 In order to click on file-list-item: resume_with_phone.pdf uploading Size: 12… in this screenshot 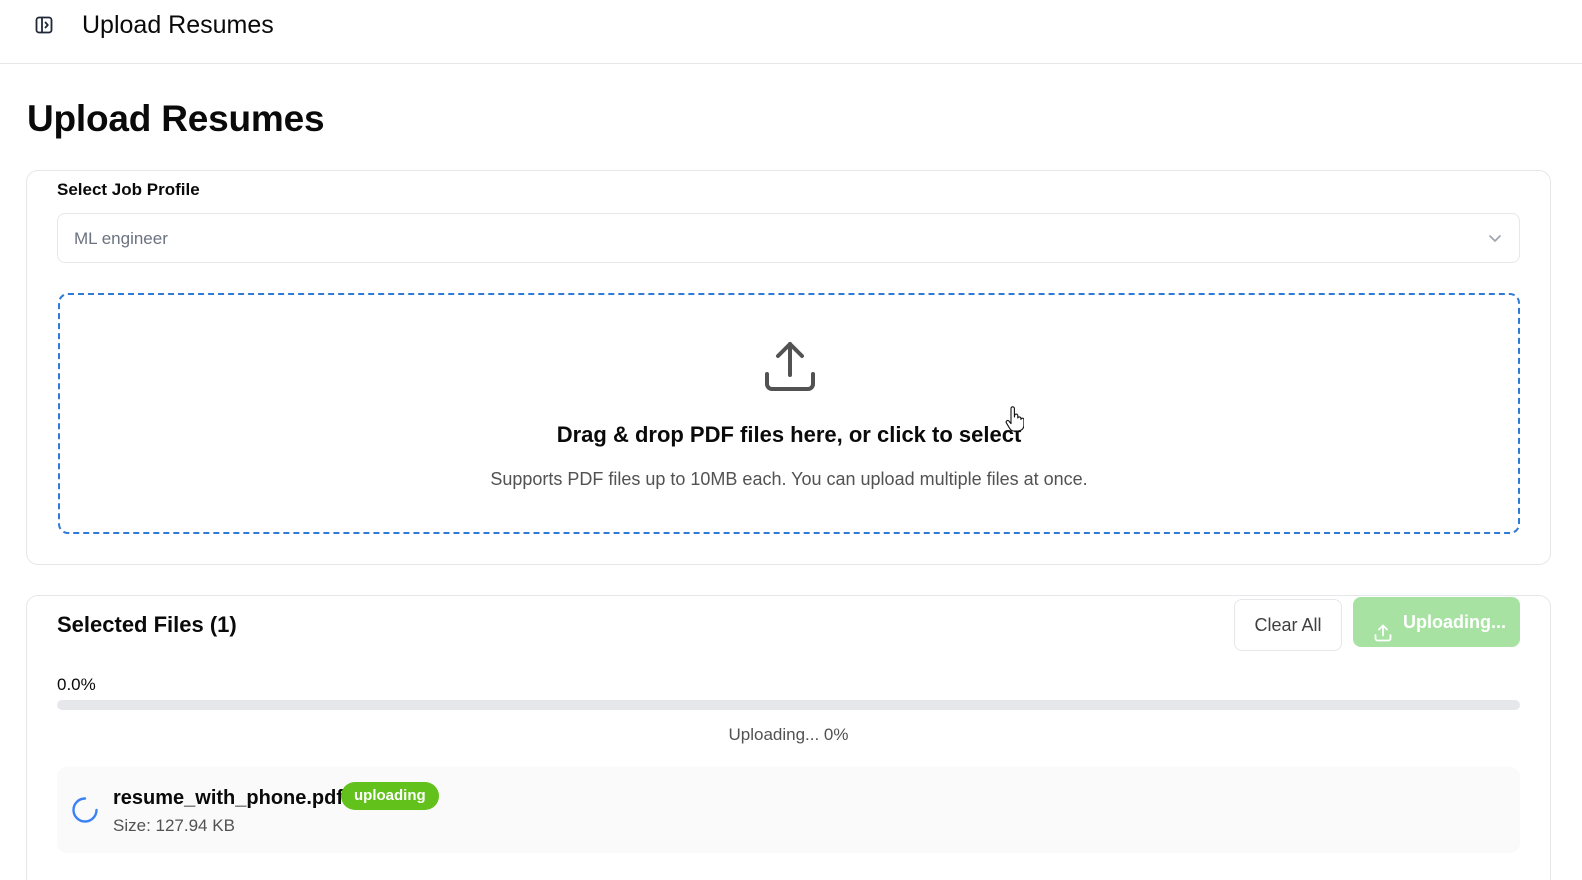, I will do `click(788, 810)`.